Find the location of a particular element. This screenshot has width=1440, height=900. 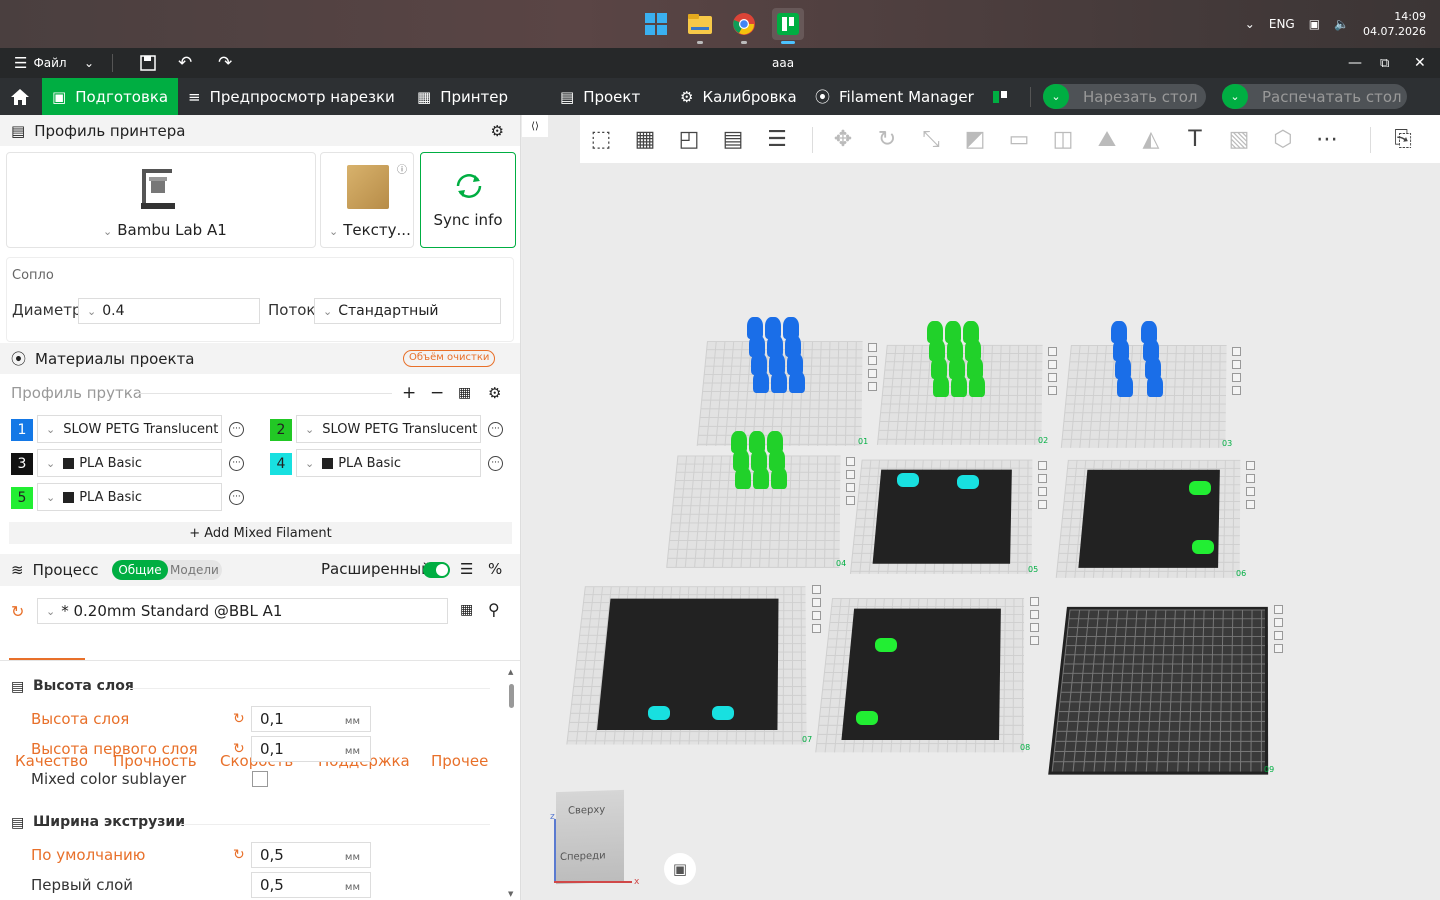

close-icon: ✕ is located at coordinates (1420, 63).